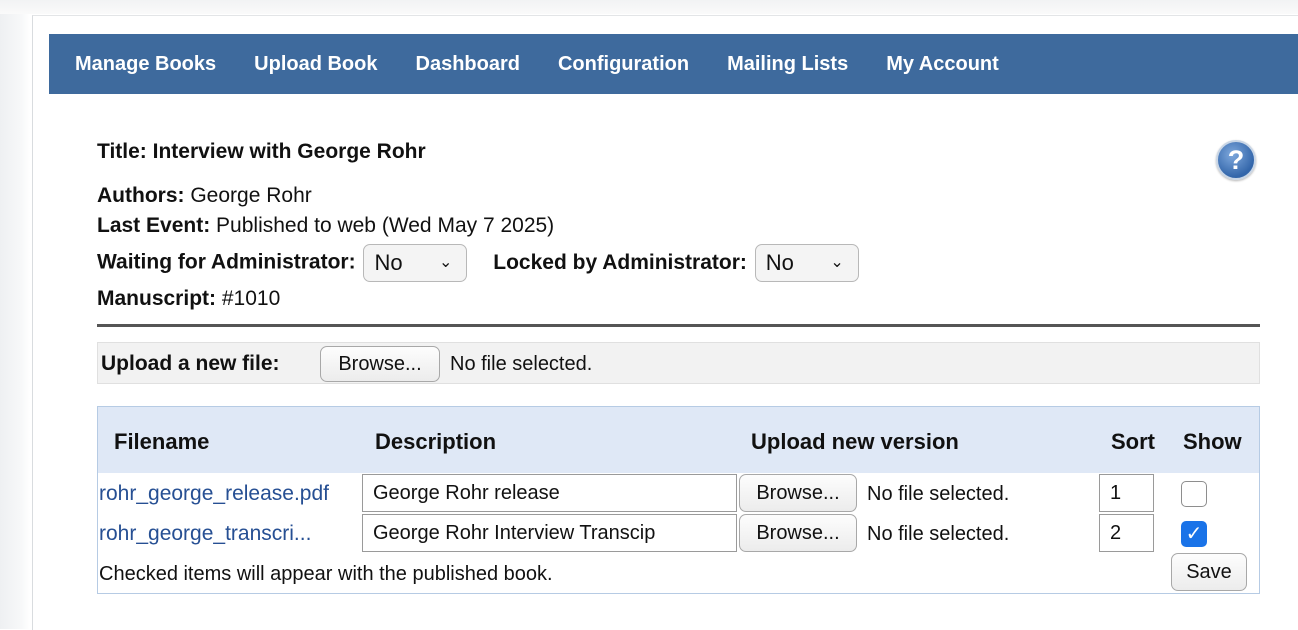  What do you see at coordinates (787, 64) in the screenshot?
I see `nav-mailing-lists: Mailing Lists` at bounding box center [787, 64].